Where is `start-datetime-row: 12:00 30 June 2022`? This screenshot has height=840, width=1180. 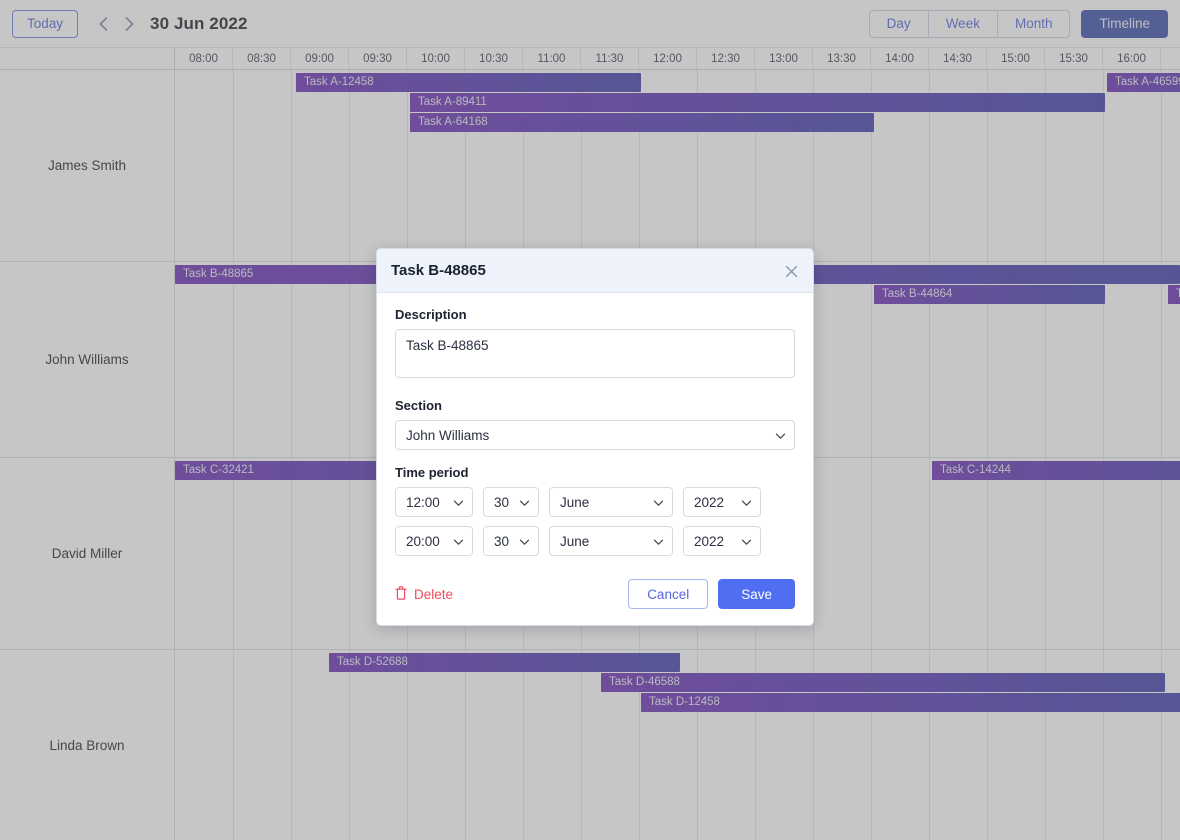
start-datetime-row: 12:00 30 June 2022 is located at coordinates (595, 502).